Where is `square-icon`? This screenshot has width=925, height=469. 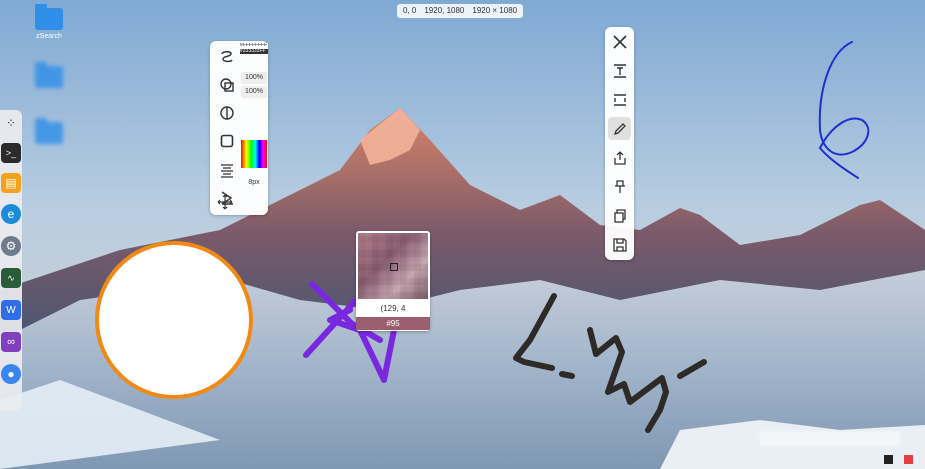 square-icon is located at coordinates (227, 141).